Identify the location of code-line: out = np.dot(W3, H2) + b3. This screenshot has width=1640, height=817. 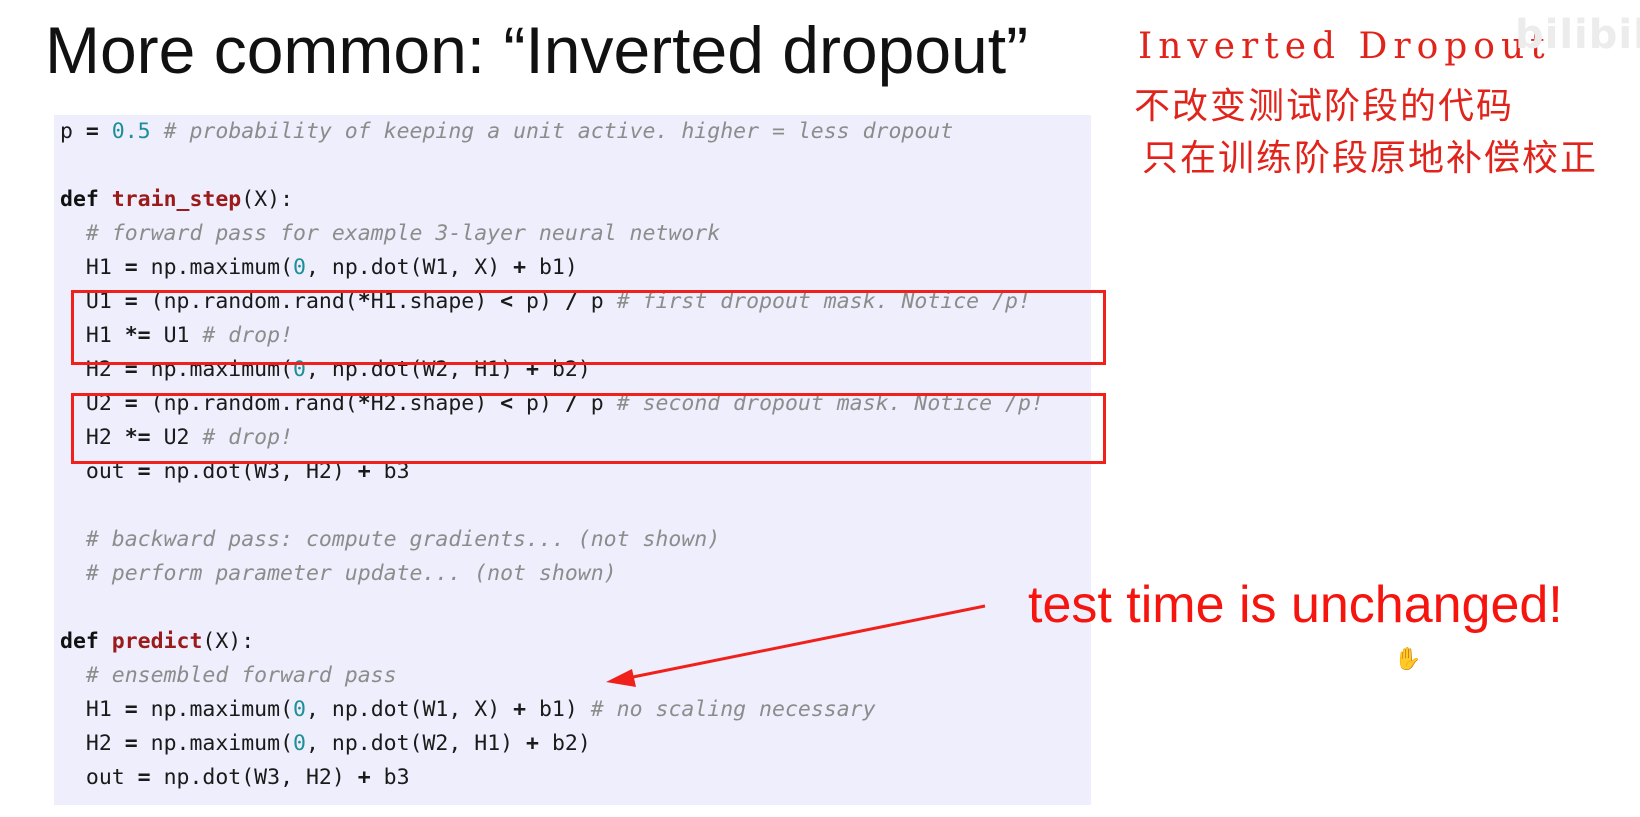
(235, 778).